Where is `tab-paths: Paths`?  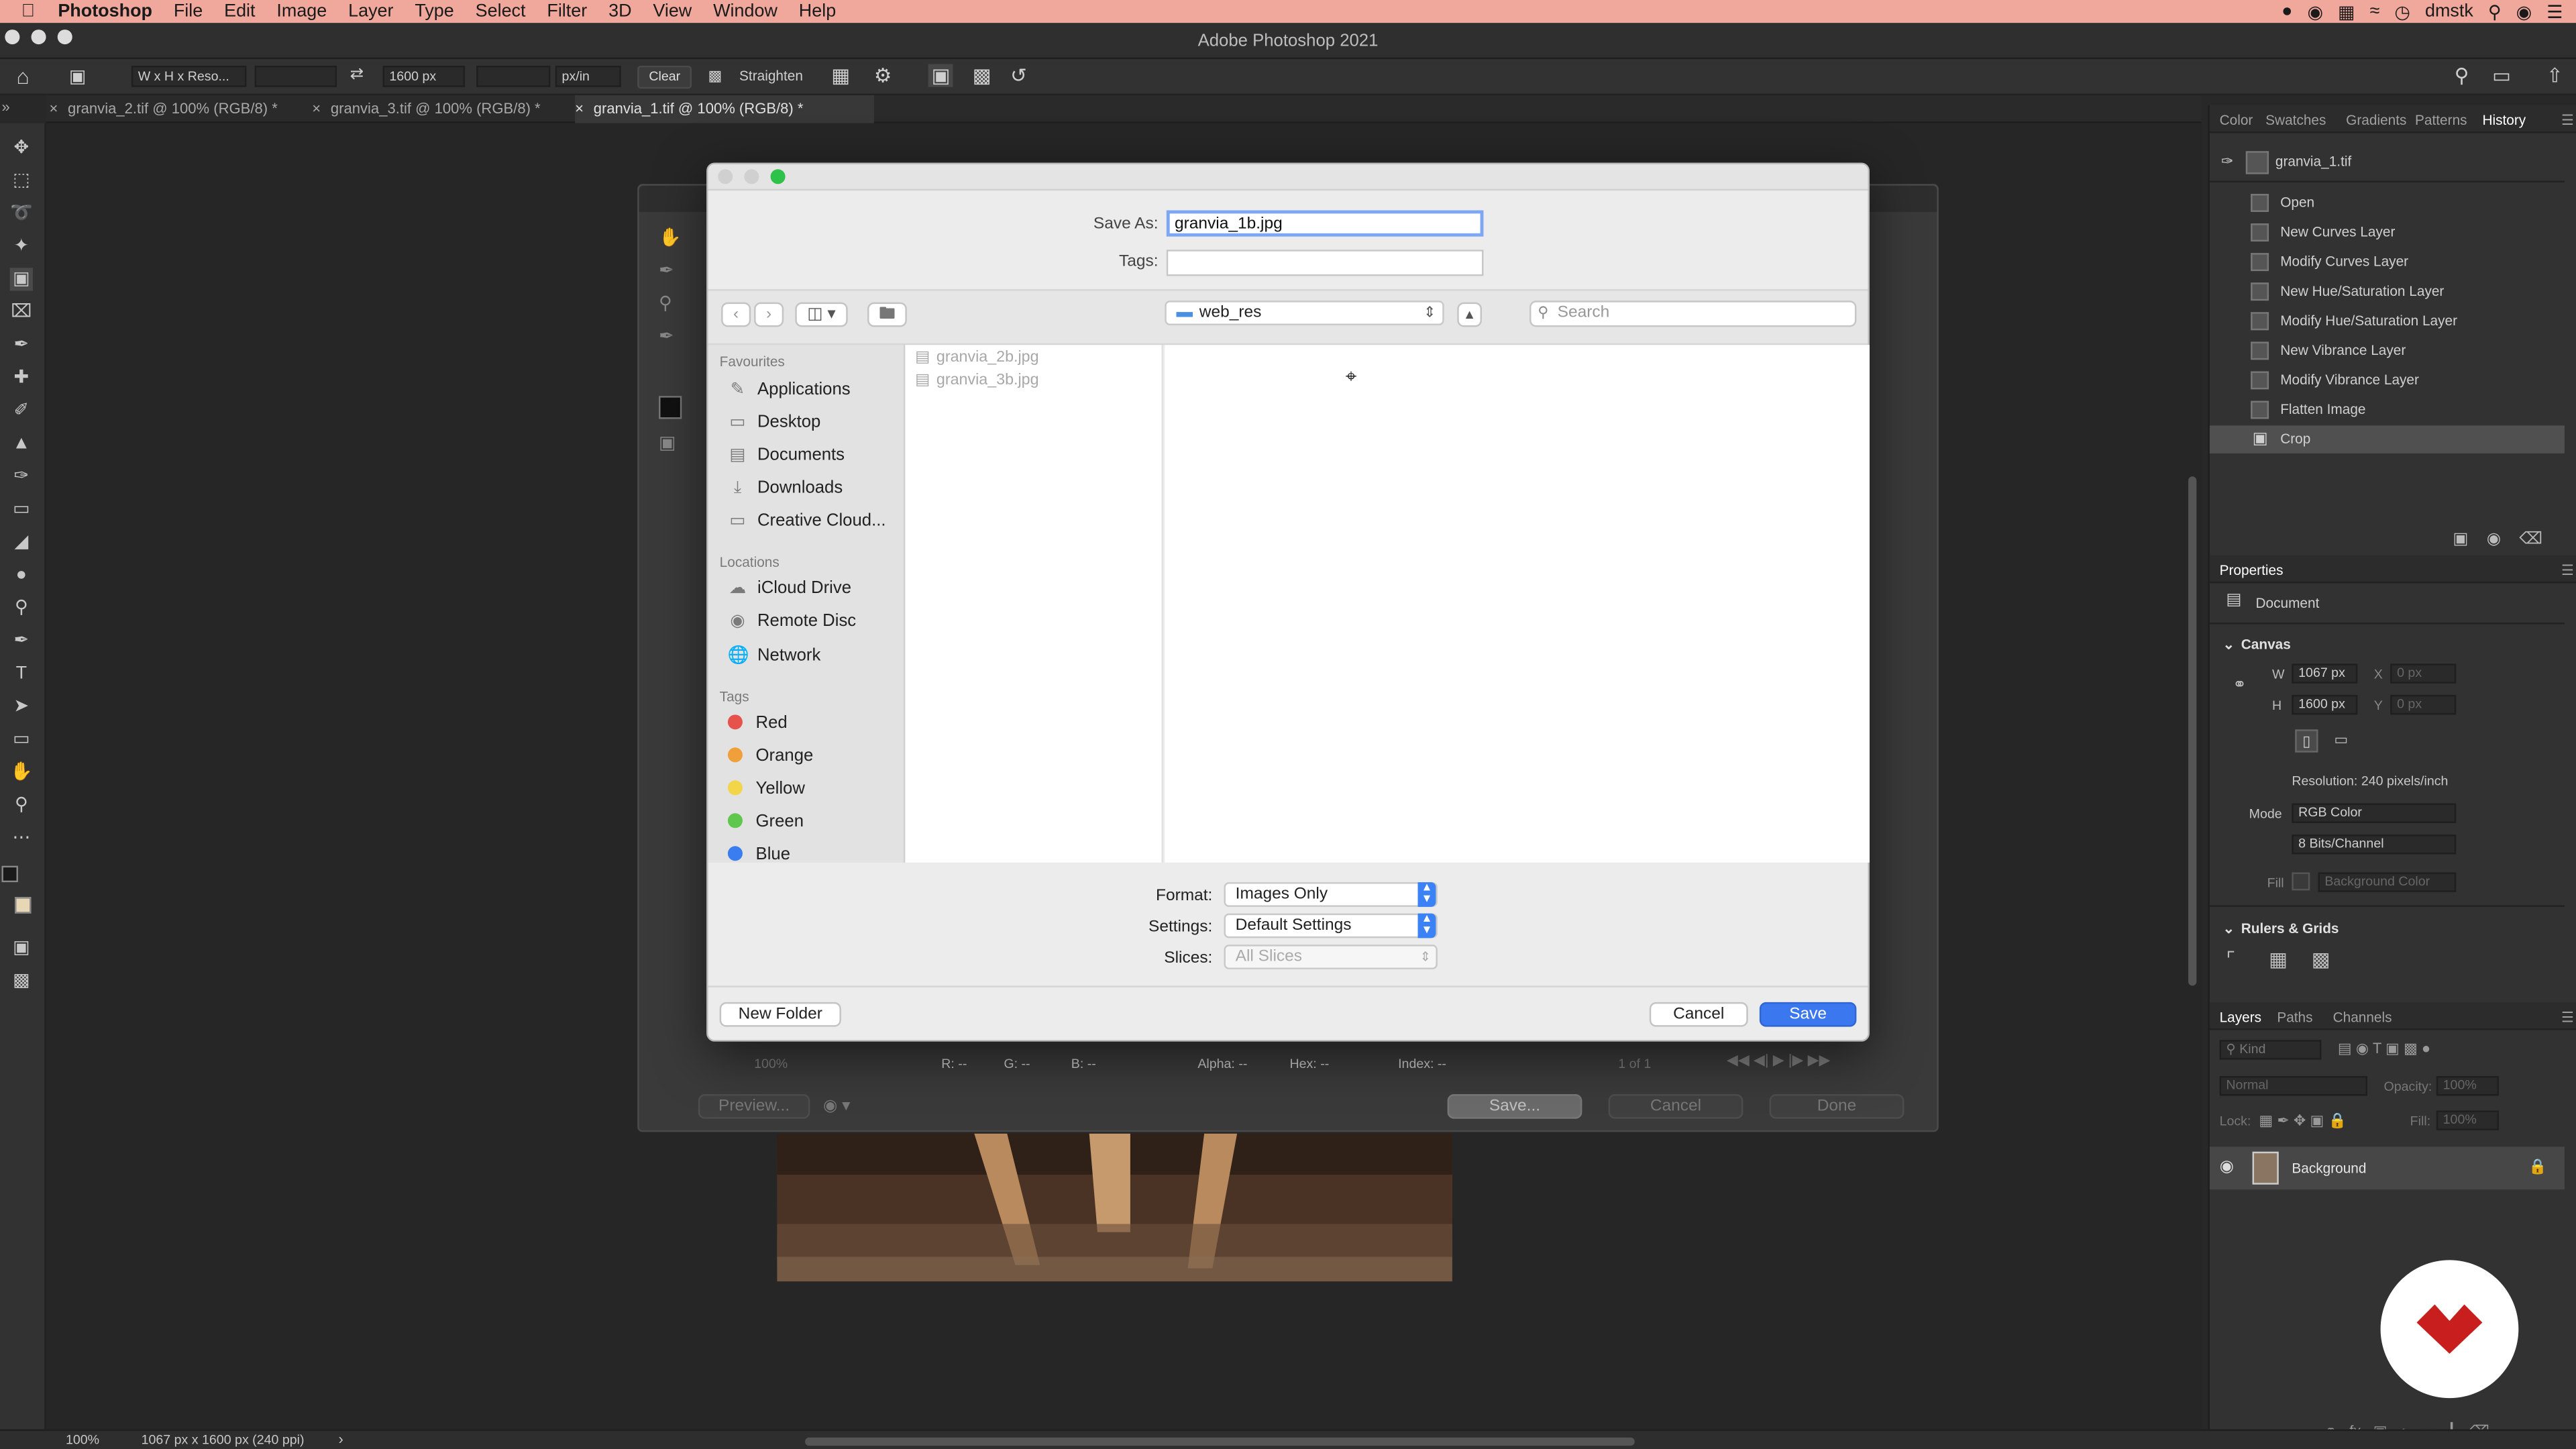 tab-paths: Paths is located at coordinates (2294, 1017).